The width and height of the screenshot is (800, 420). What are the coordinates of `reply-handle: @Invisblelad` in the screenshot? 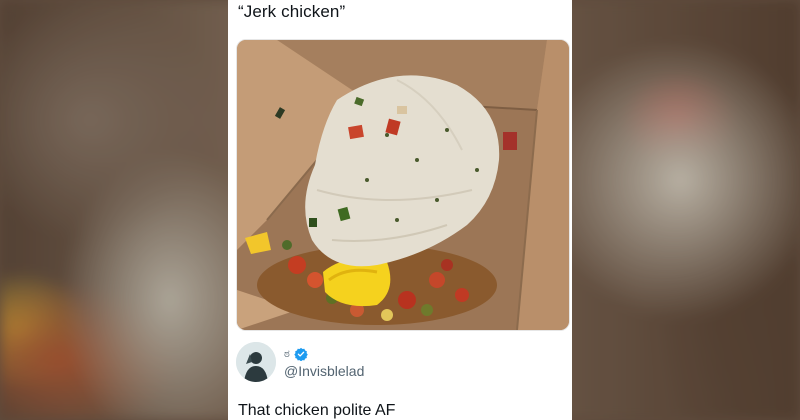 It's located at (324, 371).